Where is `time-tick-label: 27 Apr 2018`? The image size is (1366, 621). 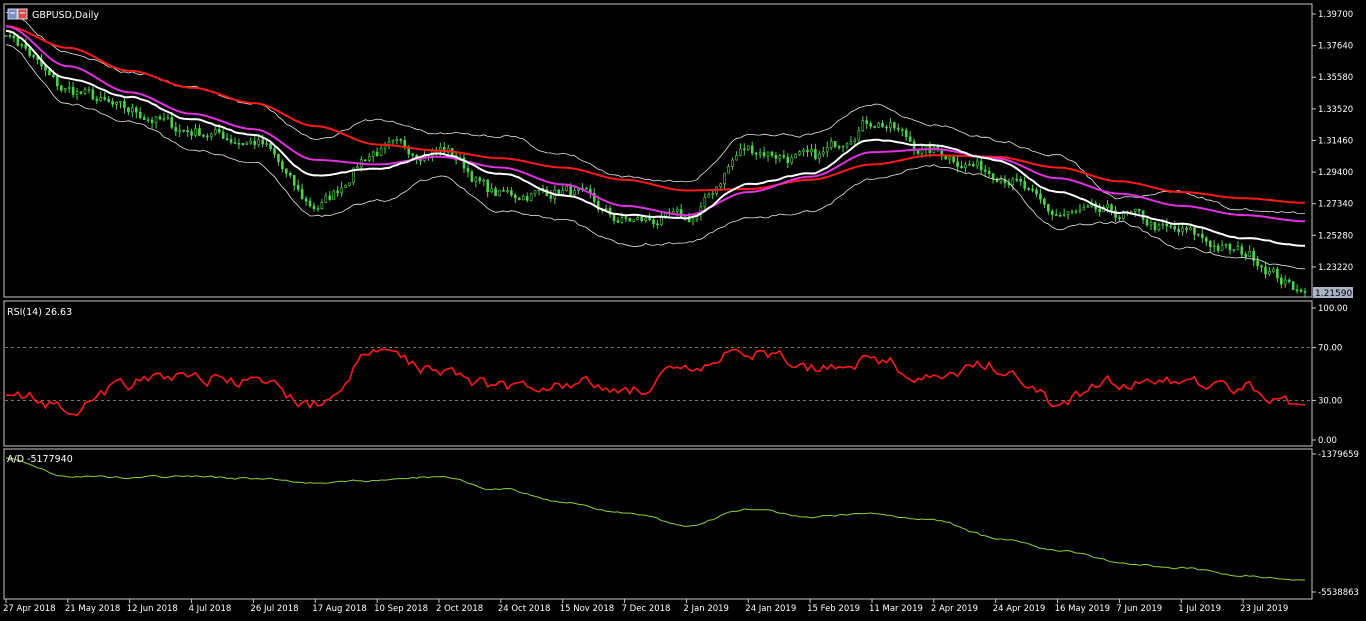 time-tick-label: 27 Apr 2018 is located at coordinates (29, 609).